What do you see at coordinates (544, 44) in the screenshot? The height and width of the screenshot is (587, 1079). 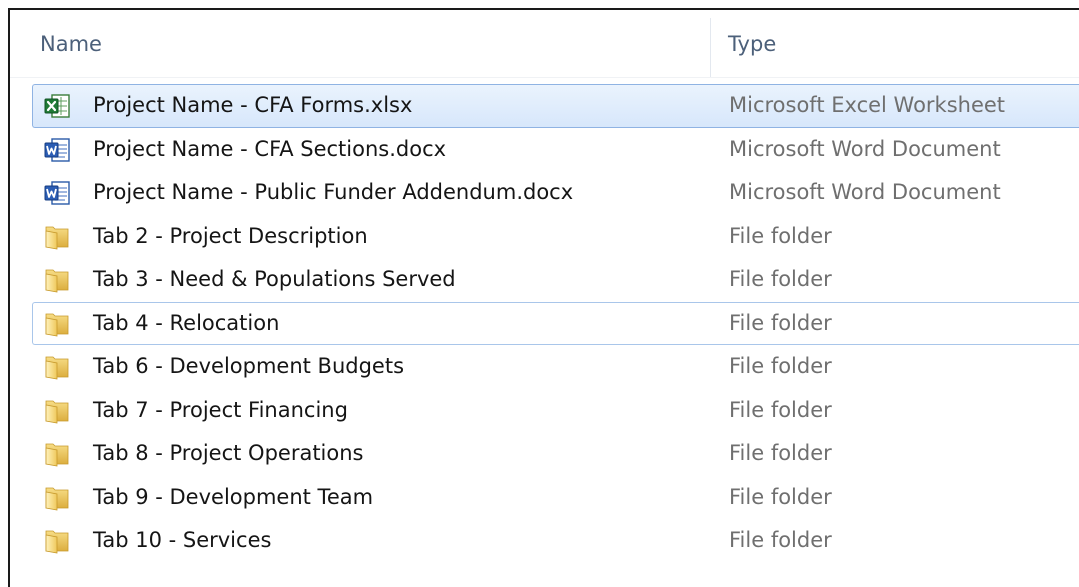 I see `column-header-bar: Name Type` at bounding box center [544, 44].